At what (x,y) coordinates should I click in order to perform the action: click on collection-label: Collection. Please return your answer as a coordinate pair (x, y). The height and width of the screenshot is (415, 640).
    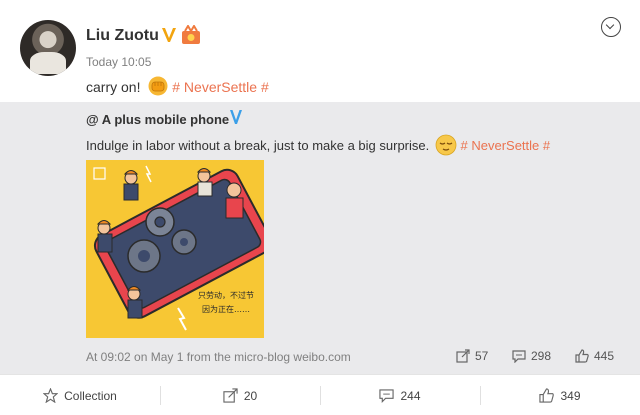
    Looking at the image, I should click on (90, 395).